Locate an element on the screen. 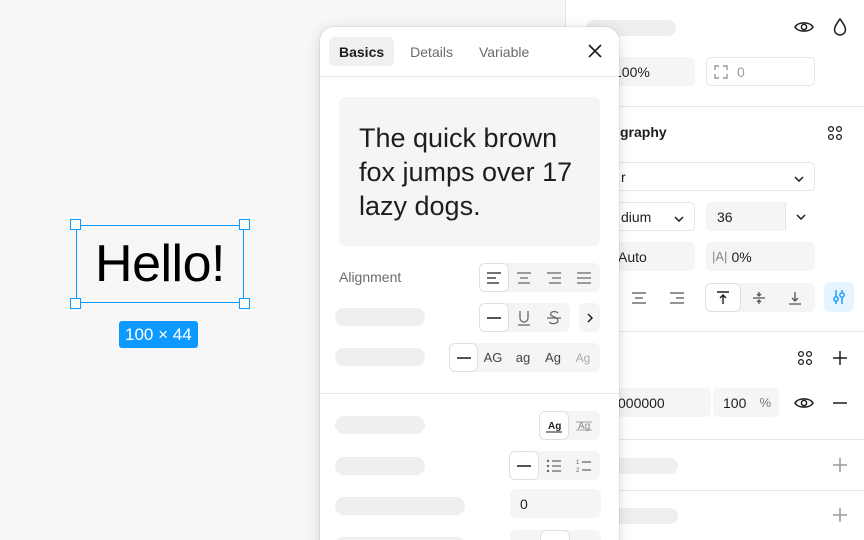  tab-details: Details is located at coordinates (431, 51).